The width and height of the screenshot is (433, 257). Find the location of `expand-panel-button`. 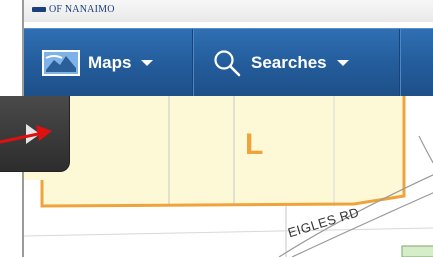

expand-panel-button is located at coordinates (35, 134).